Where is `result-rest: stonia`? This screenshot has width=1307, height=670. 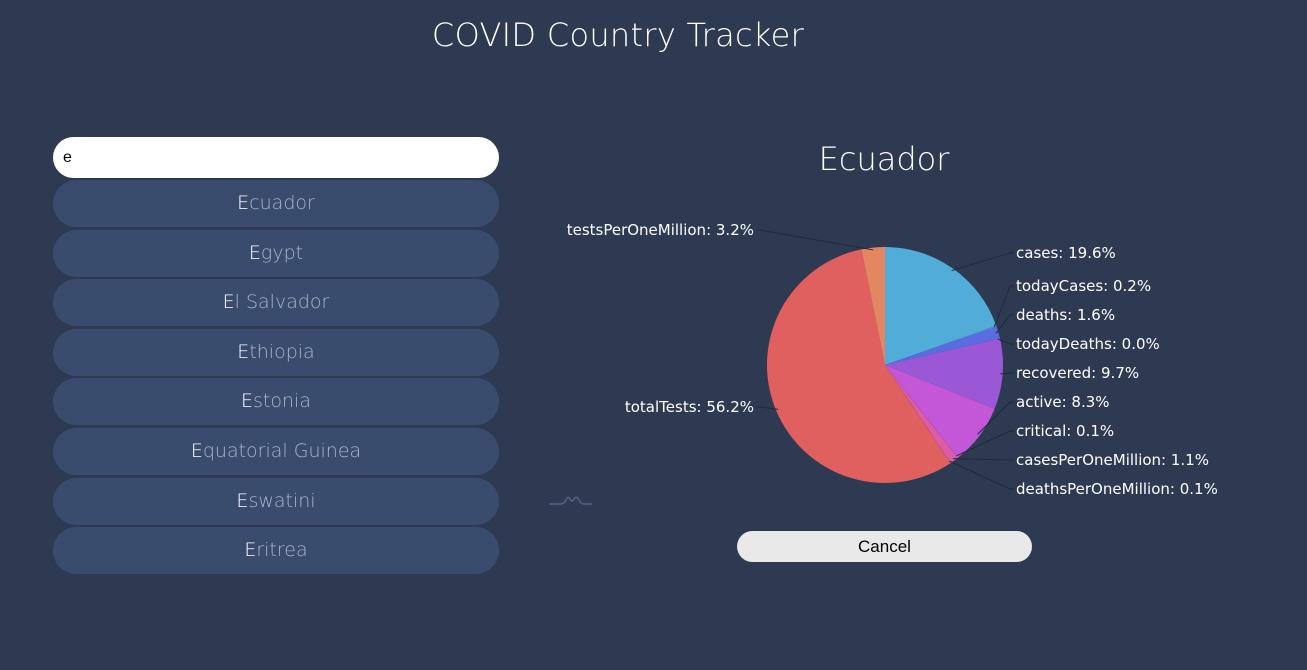
result-rest: stonia is located at coordinates (282, 401).